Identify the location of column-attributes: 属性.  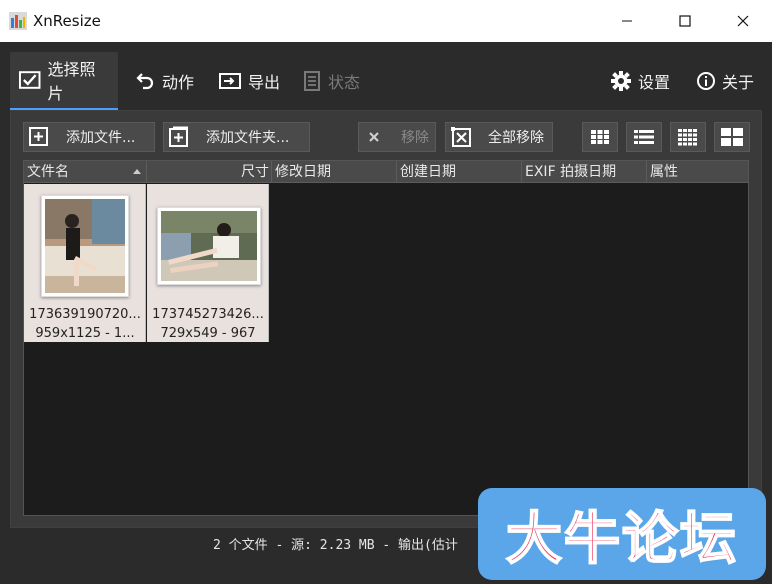
(697, 172).